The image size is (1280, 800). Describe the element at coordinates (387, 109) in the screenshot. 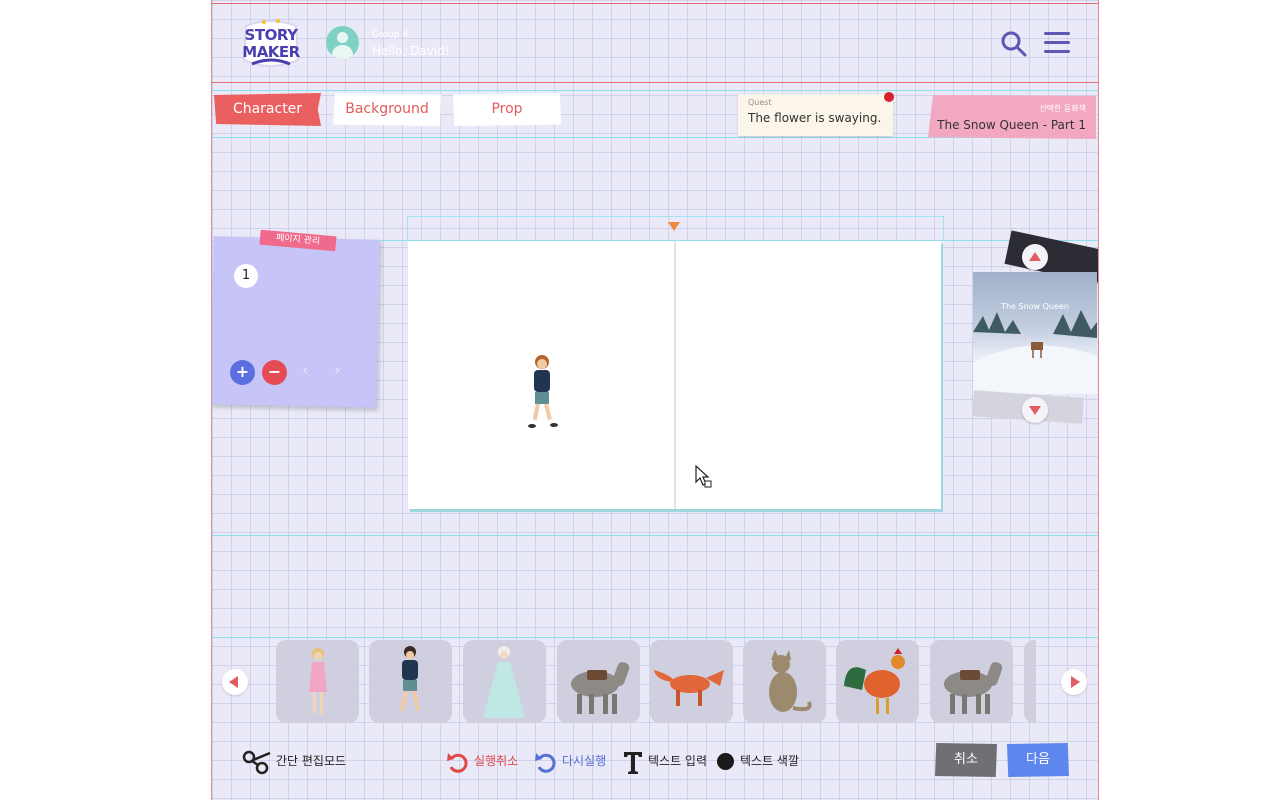

I see `tab-background: Background` at that location.